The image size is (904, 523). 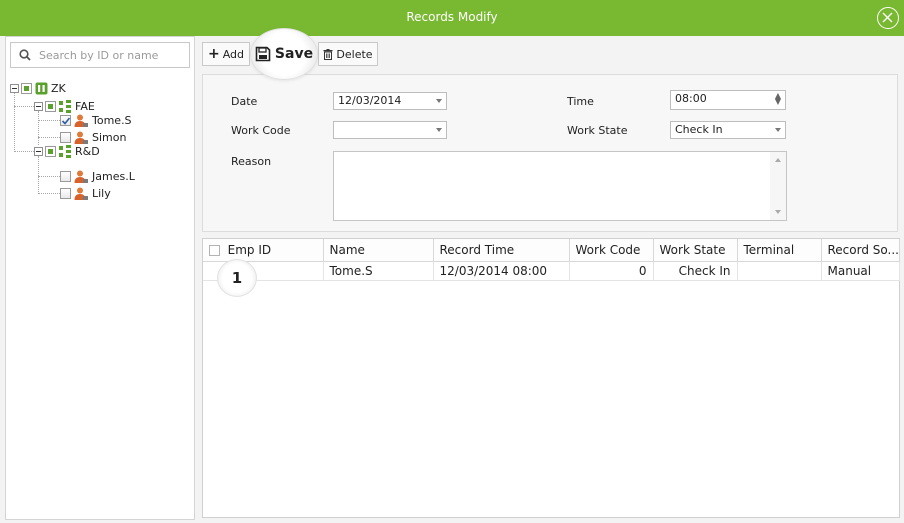 I want to click on cell-work-code: 0, so click(x=611, y=271).